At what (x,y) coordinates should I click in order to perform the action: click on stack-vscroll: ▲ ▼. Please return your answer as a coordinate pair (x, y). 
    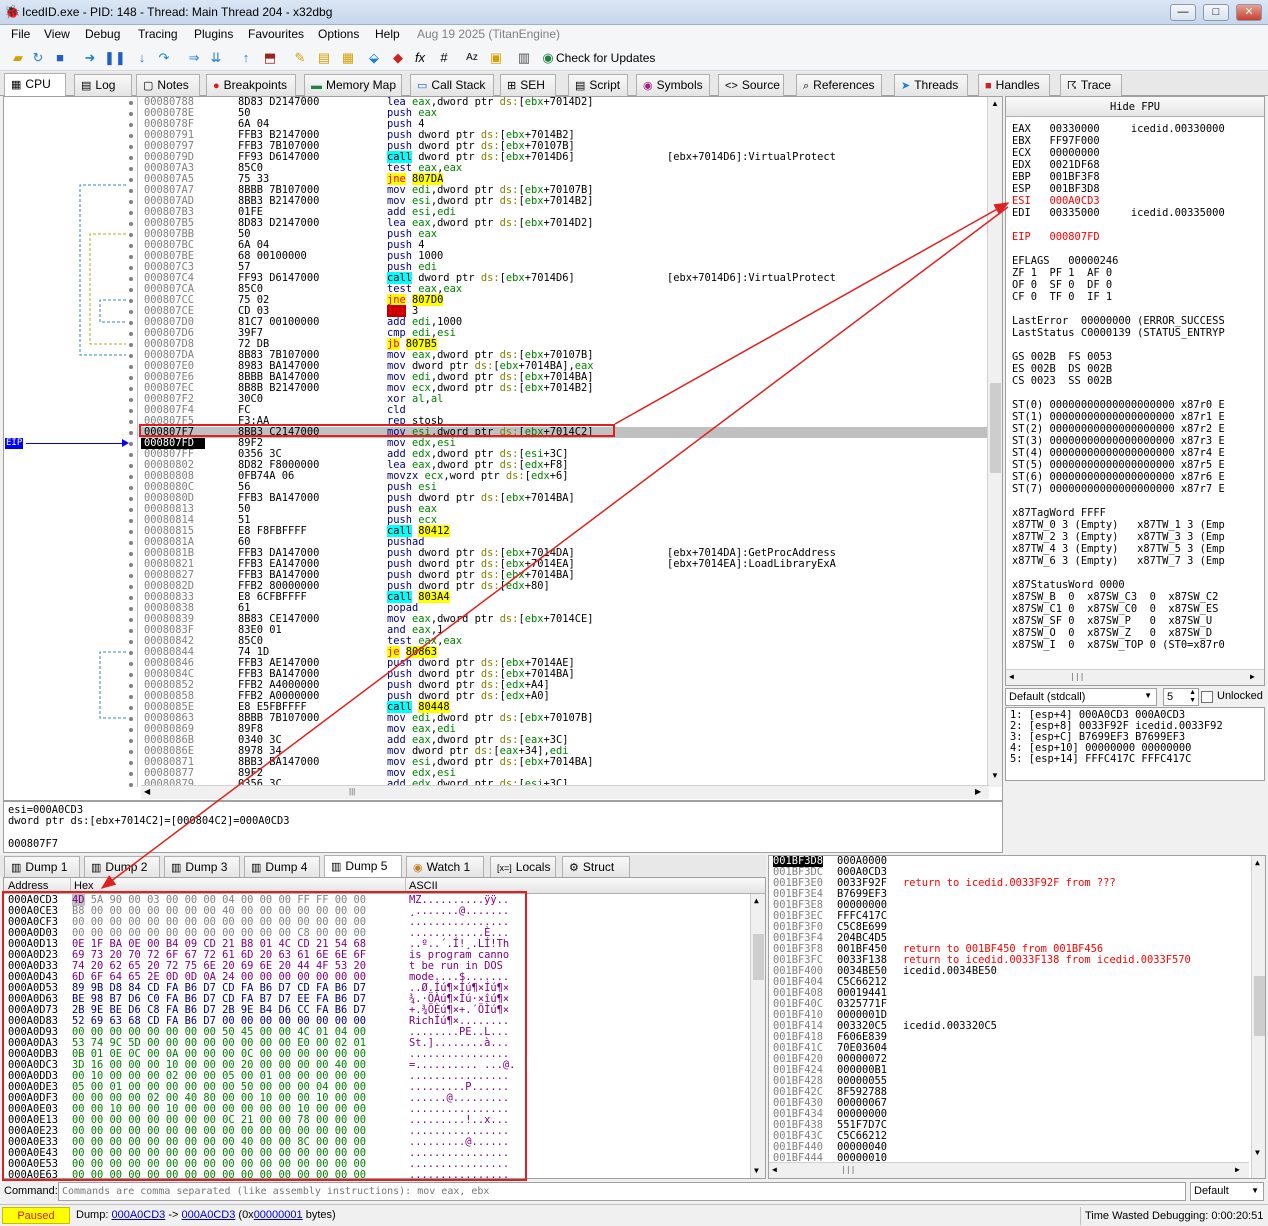
    Looking at the image, I should click on (1258, 1017).